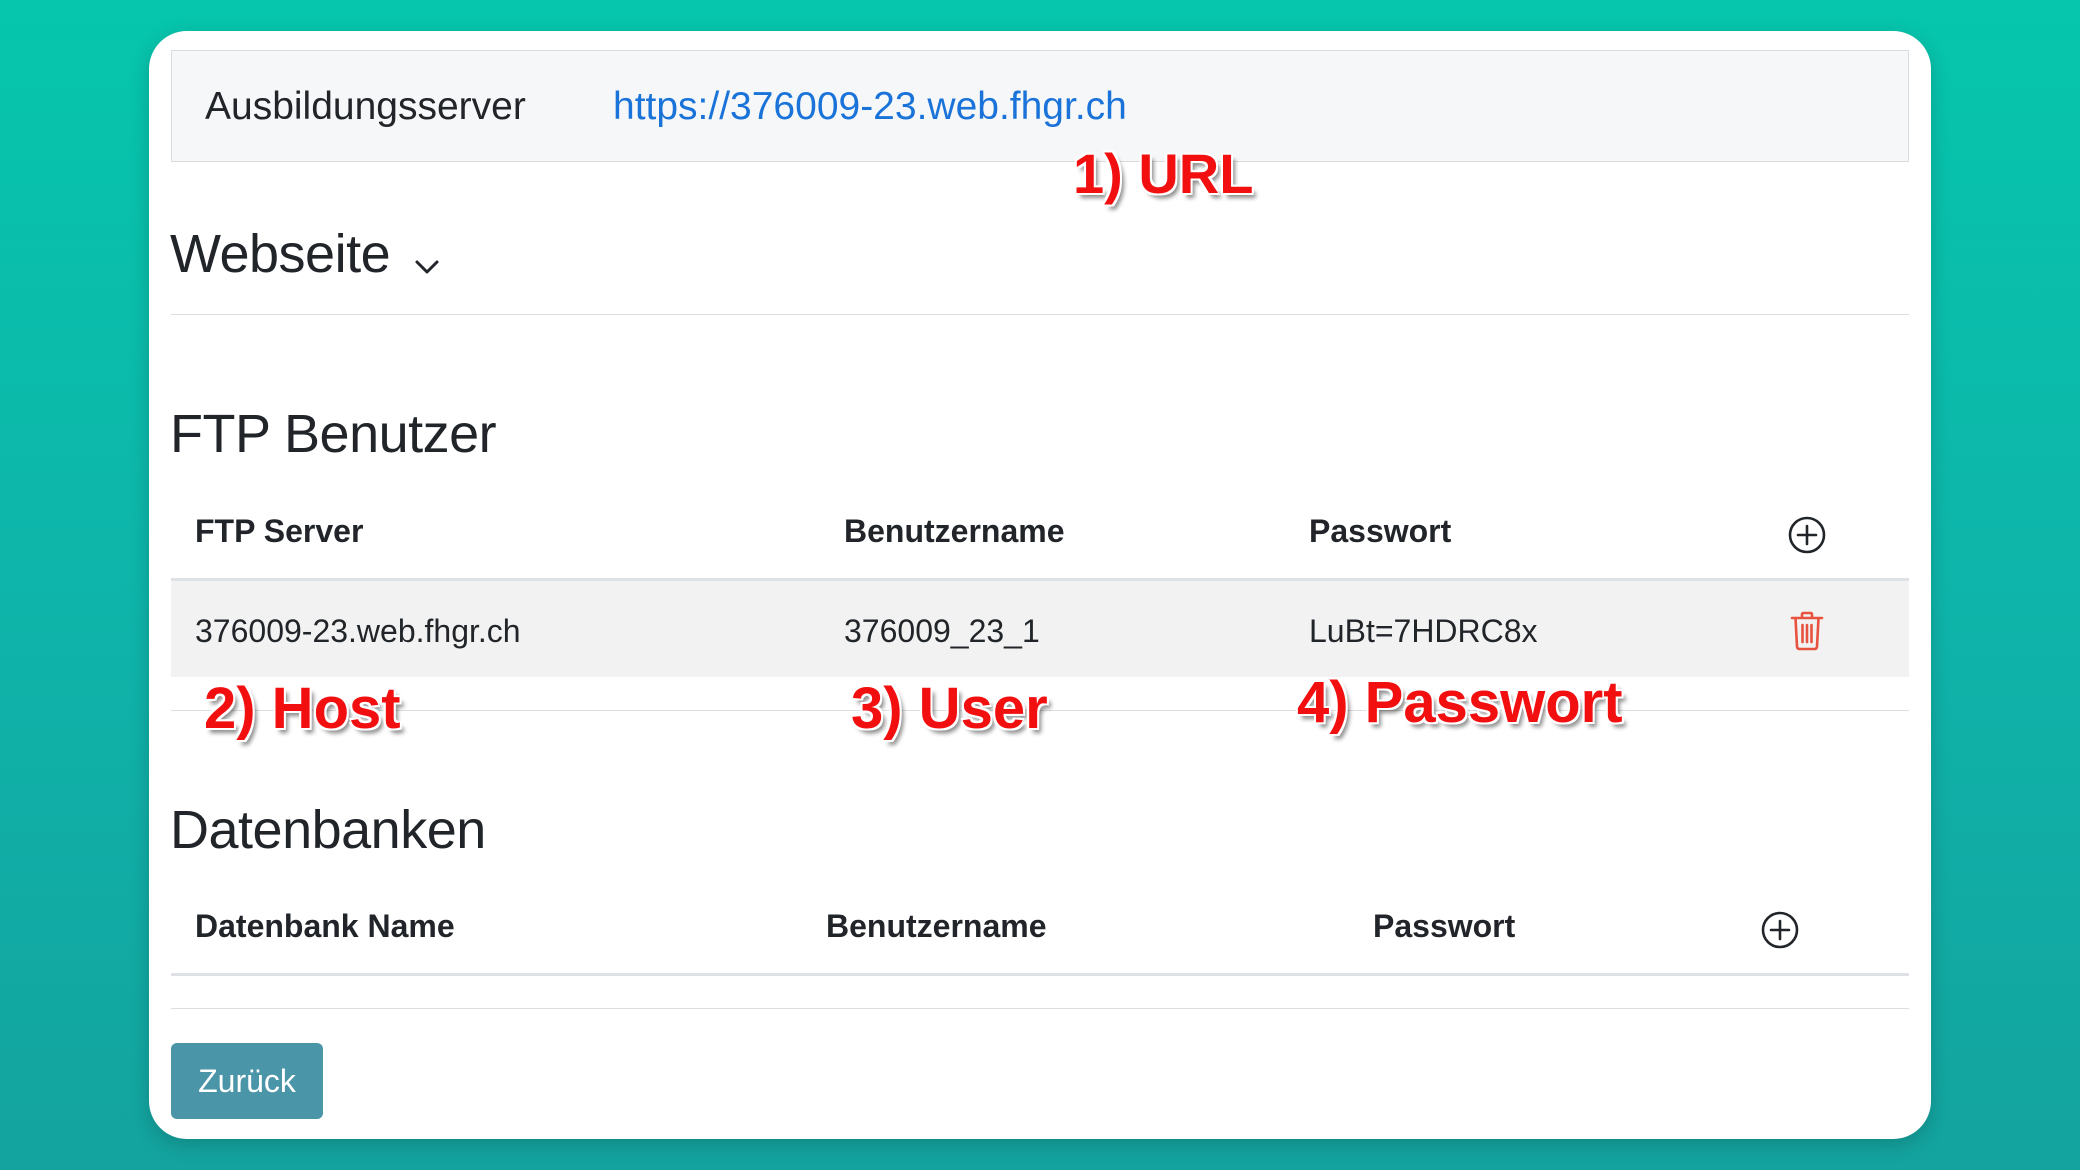 The image size is (2080, 1170). I want to click on ftp-row-password: LuBt=7HDRC8x, so click(1423, 631).